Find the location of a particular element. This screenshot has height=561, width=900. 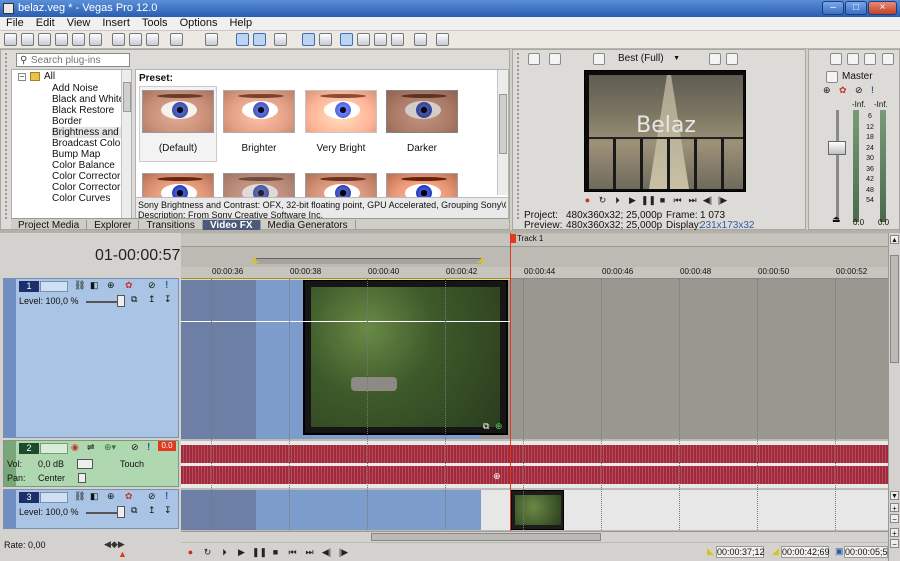

menu-edit: Edit is located at coordinates (45, 23).